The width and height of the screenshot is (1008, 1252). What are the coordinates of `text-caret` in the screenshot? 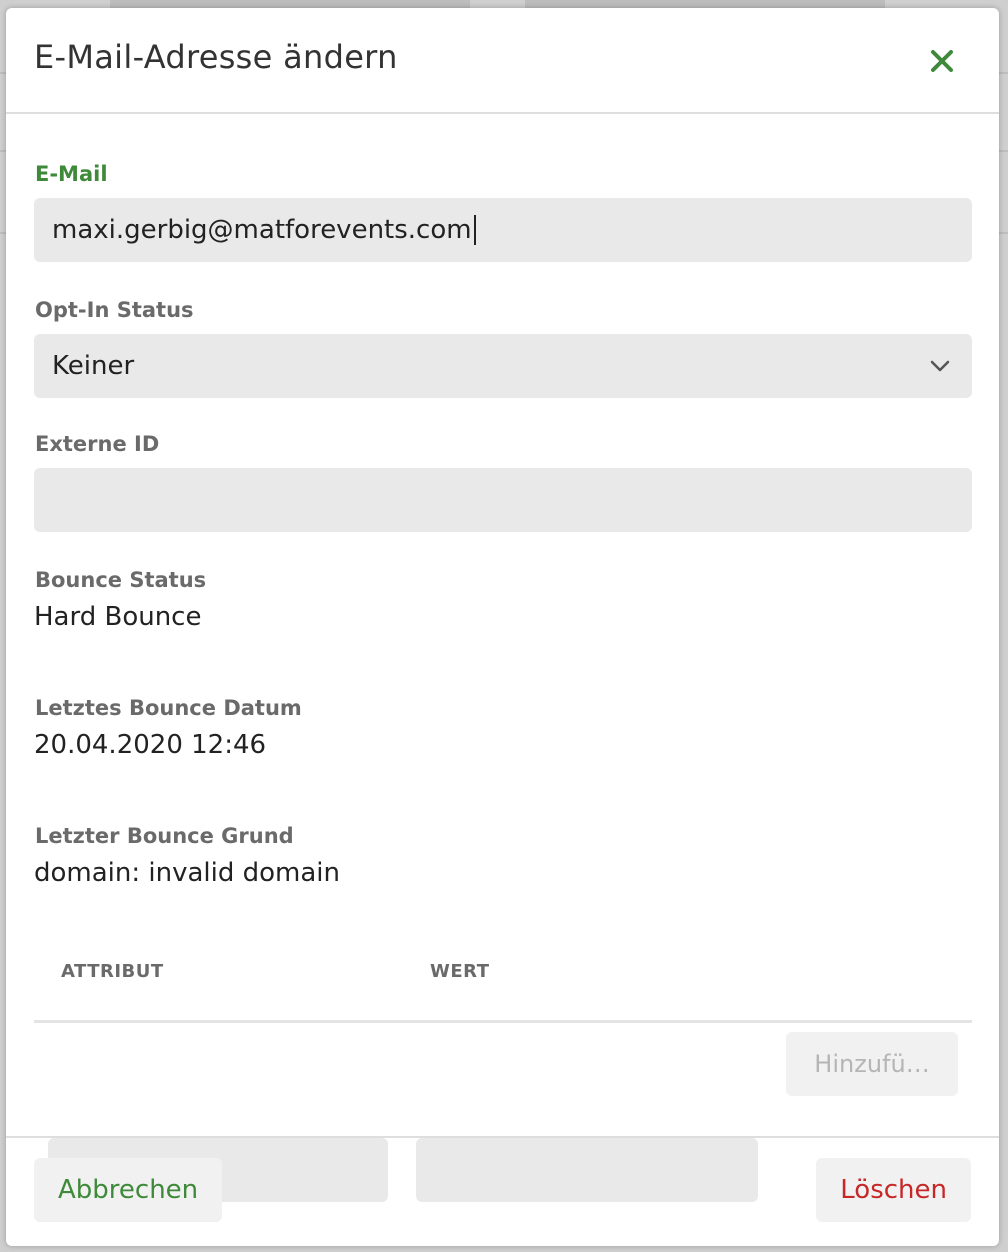 It's located at (474, 230).